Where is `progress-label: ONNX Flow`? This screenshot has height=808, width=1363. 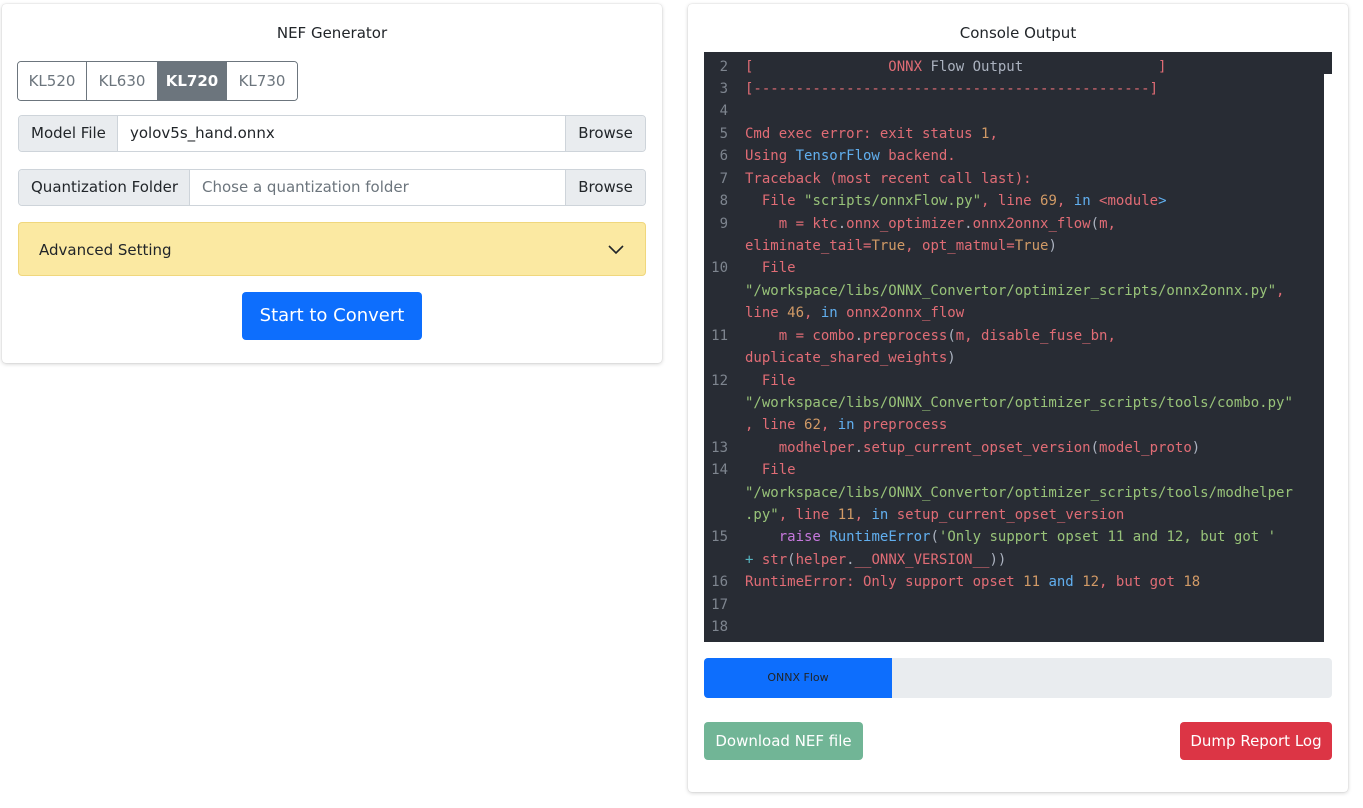 progress-label: ONNX Flow is located at coordinates (798, 677).